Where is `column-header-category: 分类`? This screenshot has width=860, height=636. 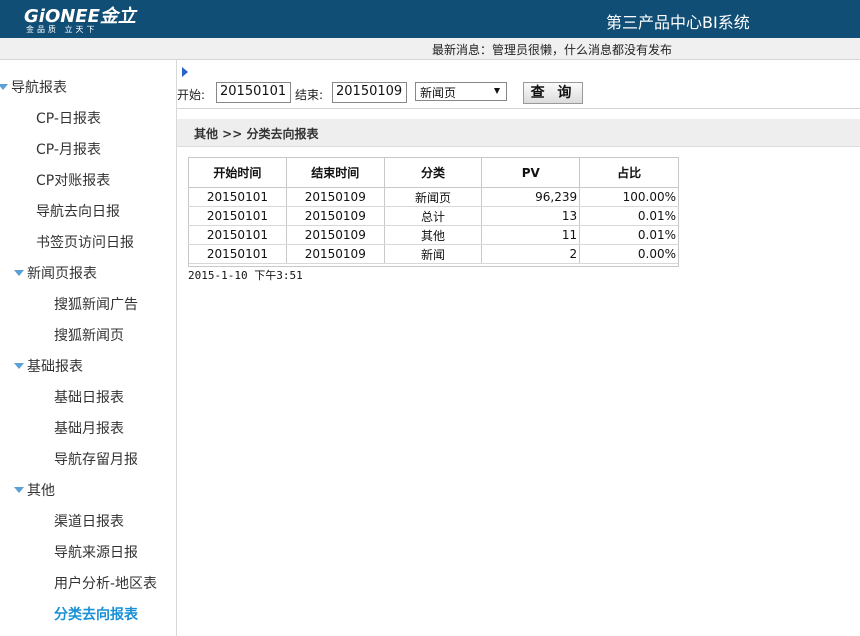
column-header-category: 分类 is located at coordinates (433, 172).